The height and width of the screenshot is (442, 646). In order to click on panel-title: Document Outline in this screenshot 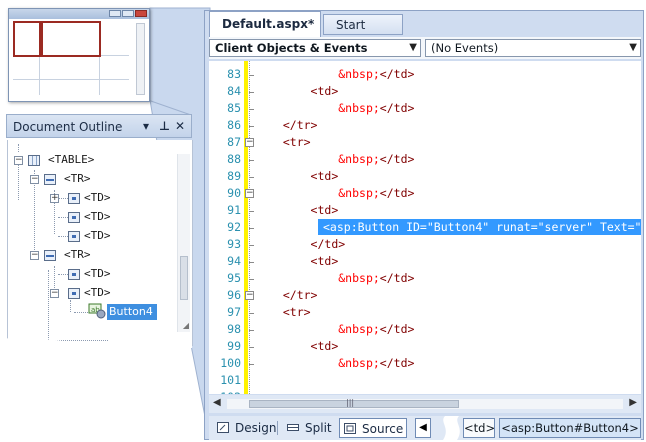, I will do `click(68, 127)`.